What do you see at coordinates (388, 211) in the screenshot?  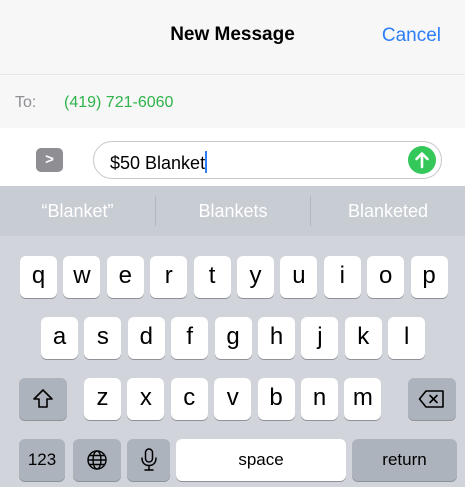 I see `suggestion-item: Blanketed` at bounding box center [388, 211].